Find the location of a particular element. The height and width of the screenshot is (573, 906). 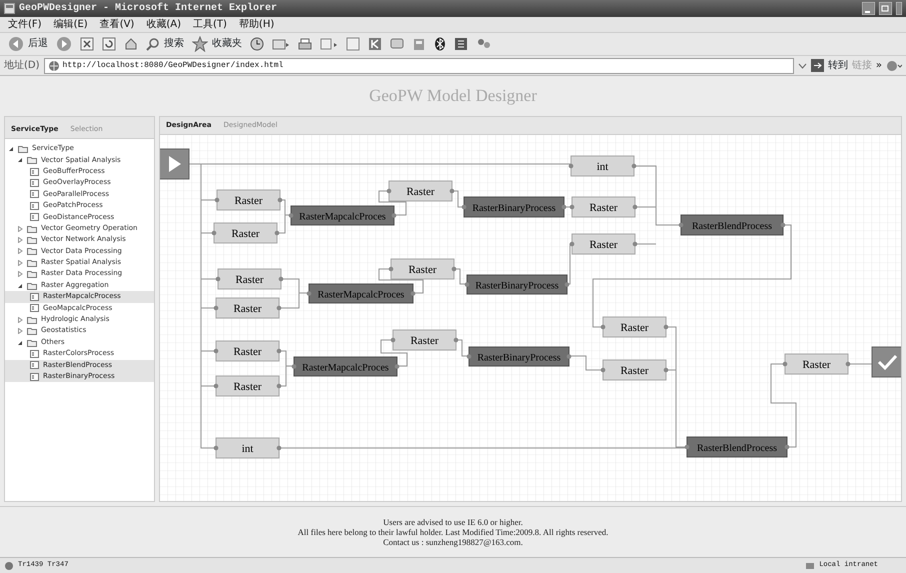

bluetooth-icon is located at coordinates (440, 43).